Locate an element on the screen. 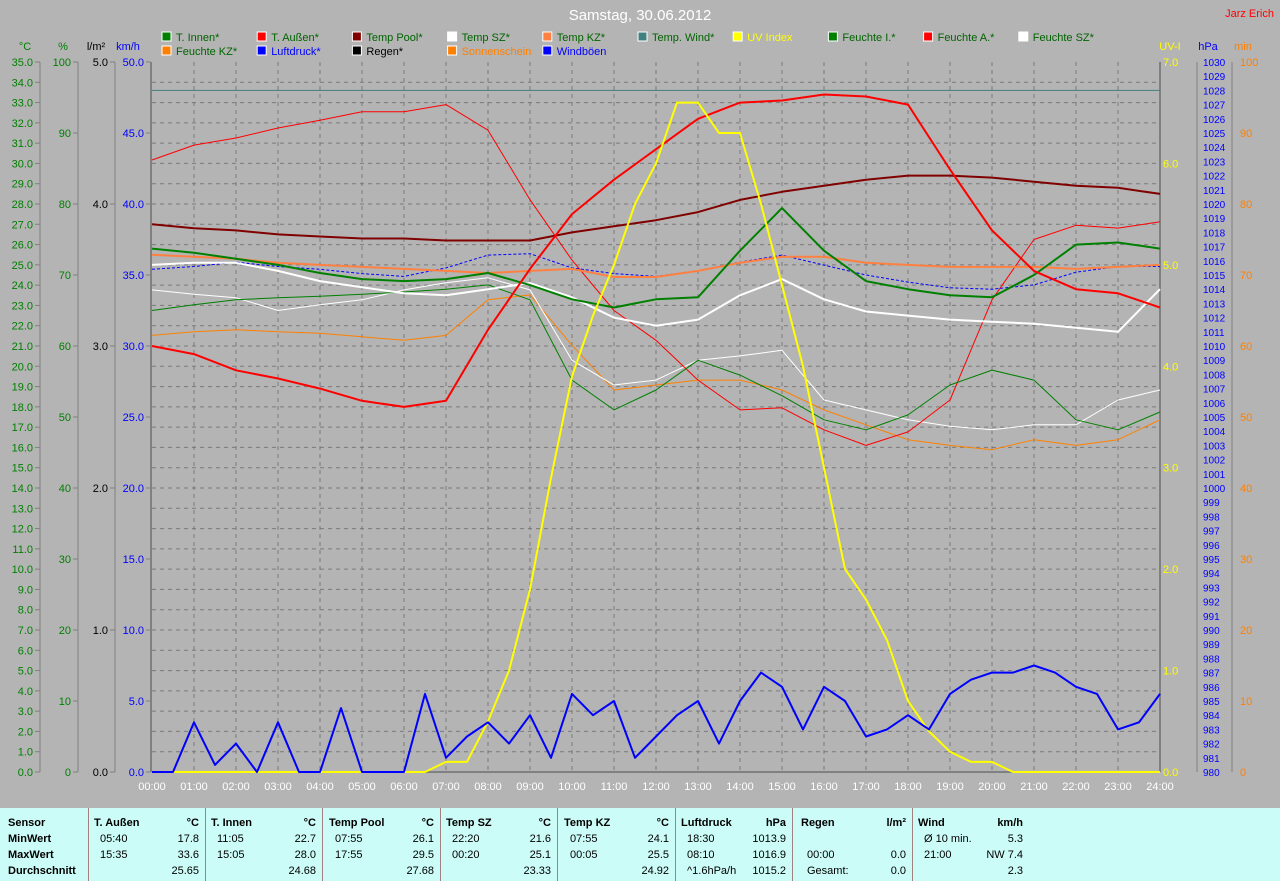 The image size is (1280, 881). axis-tick-label-temp: 33.0 is located at coordinates (22, 104).